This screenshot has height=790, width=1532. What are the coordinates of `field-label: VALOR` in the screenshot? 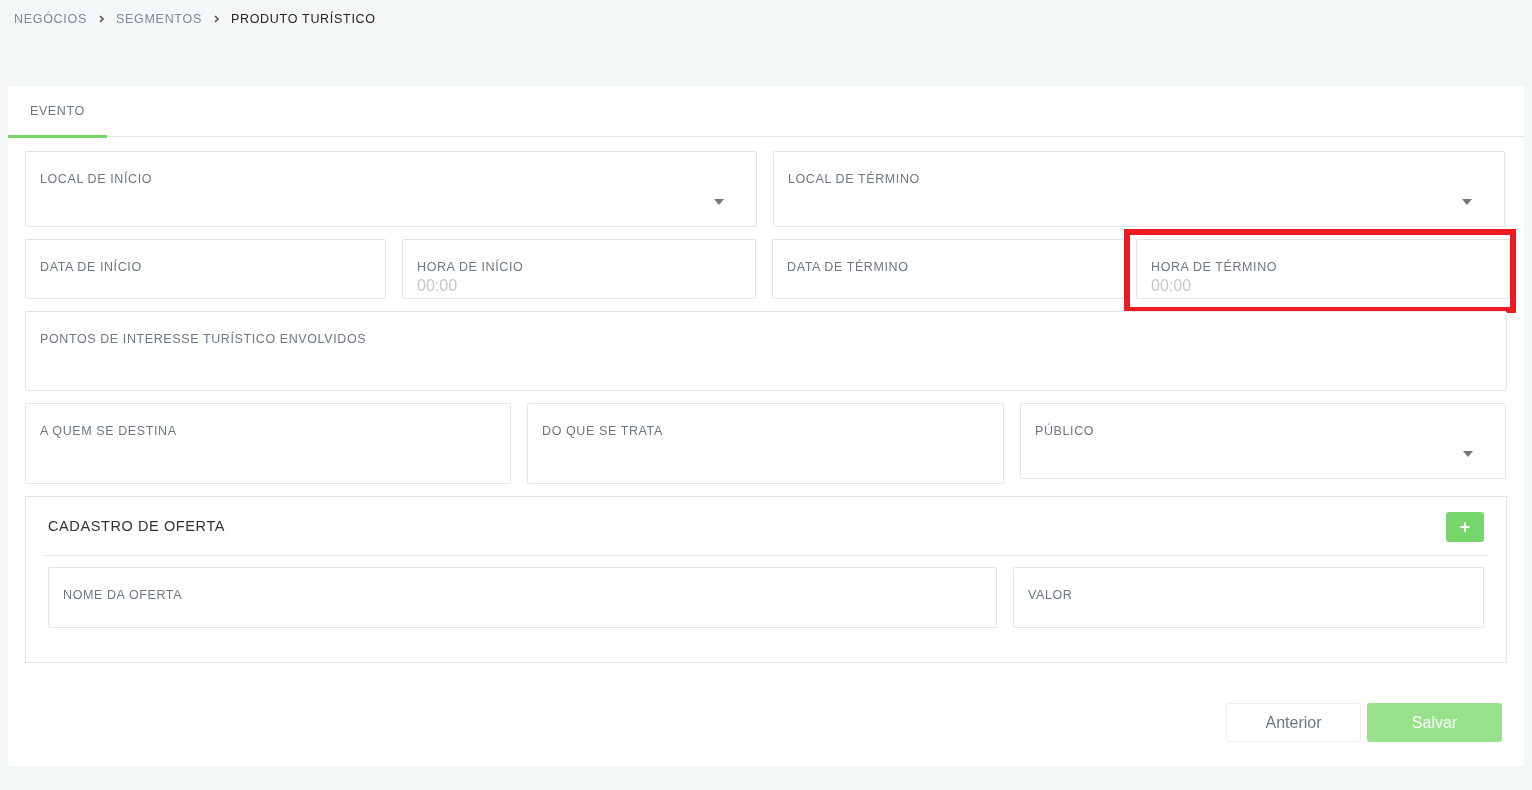 It's located at (1050, 595).